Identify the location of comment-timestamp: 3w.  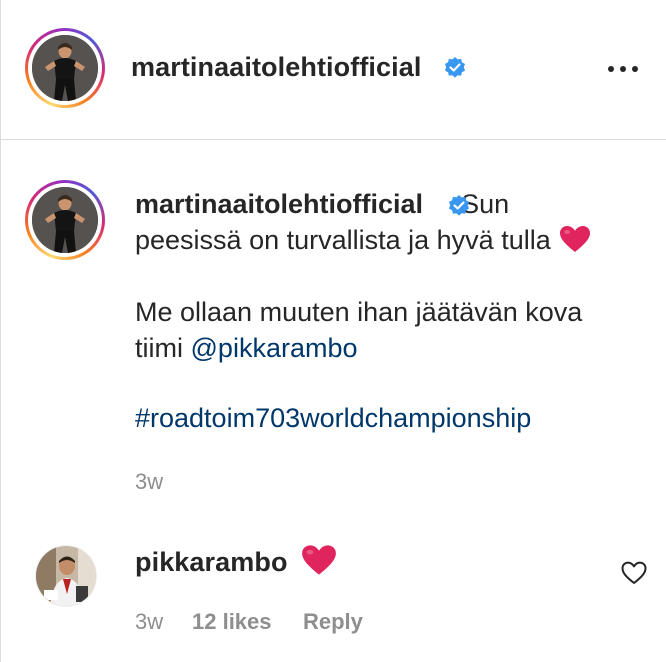
(149, 622).